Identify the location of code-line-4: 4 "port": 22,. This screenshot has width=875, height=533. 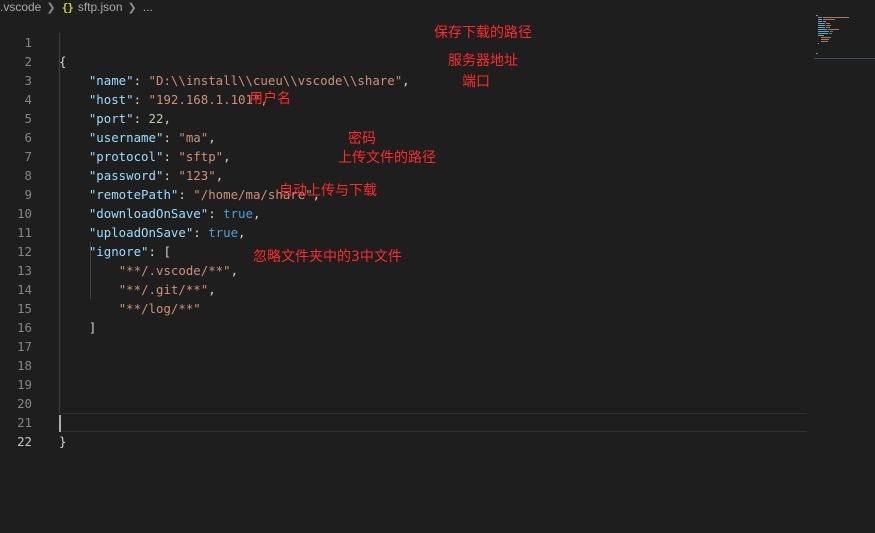
(405, 98).